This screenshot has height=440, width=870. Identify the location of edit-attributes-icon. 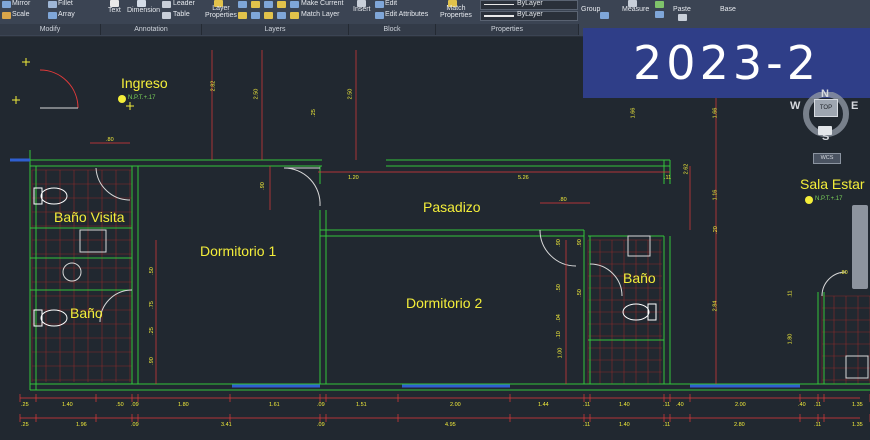
(379, 15).